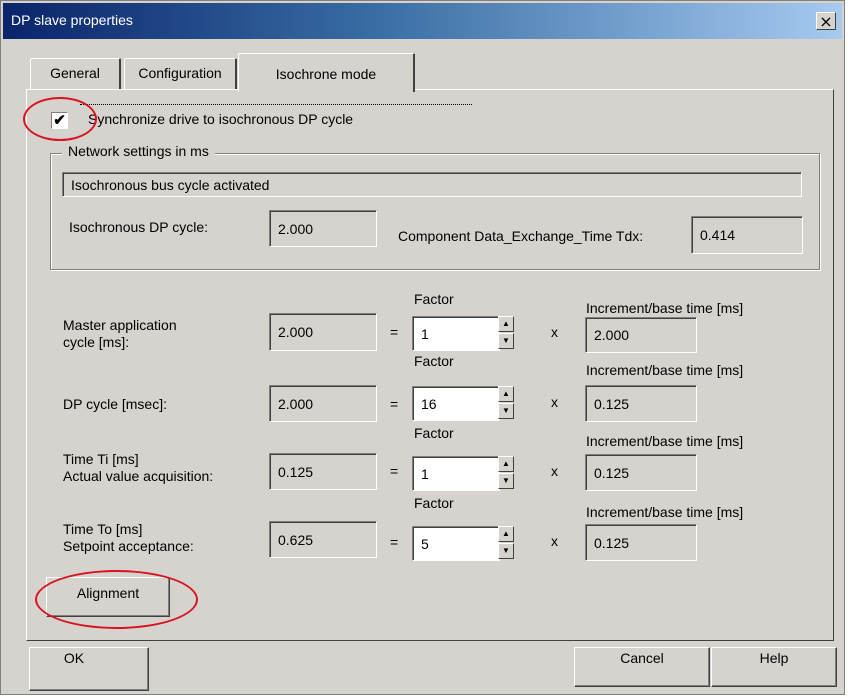  What do you see at coordinates (641, 335) in the screenshot?
I see `increment-field: 2.000` at bounding box center [641, 335].